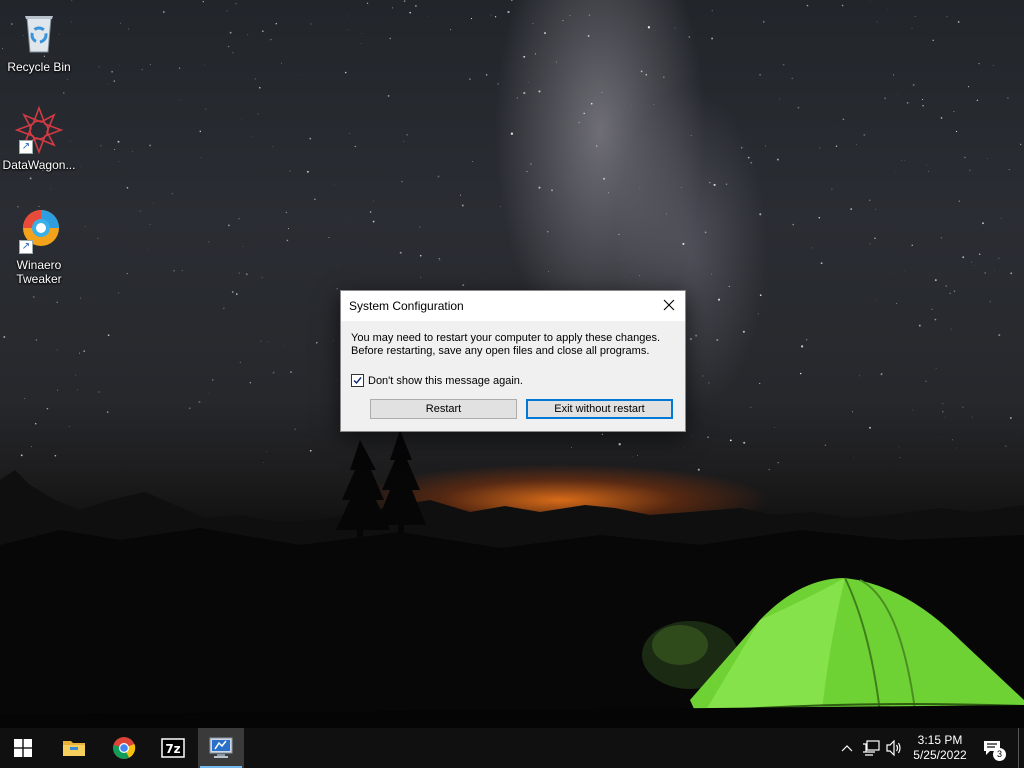 The image size is (1024, 768). I want to click on dont-show-again-label: Don't show this message again., so click(445, 380).